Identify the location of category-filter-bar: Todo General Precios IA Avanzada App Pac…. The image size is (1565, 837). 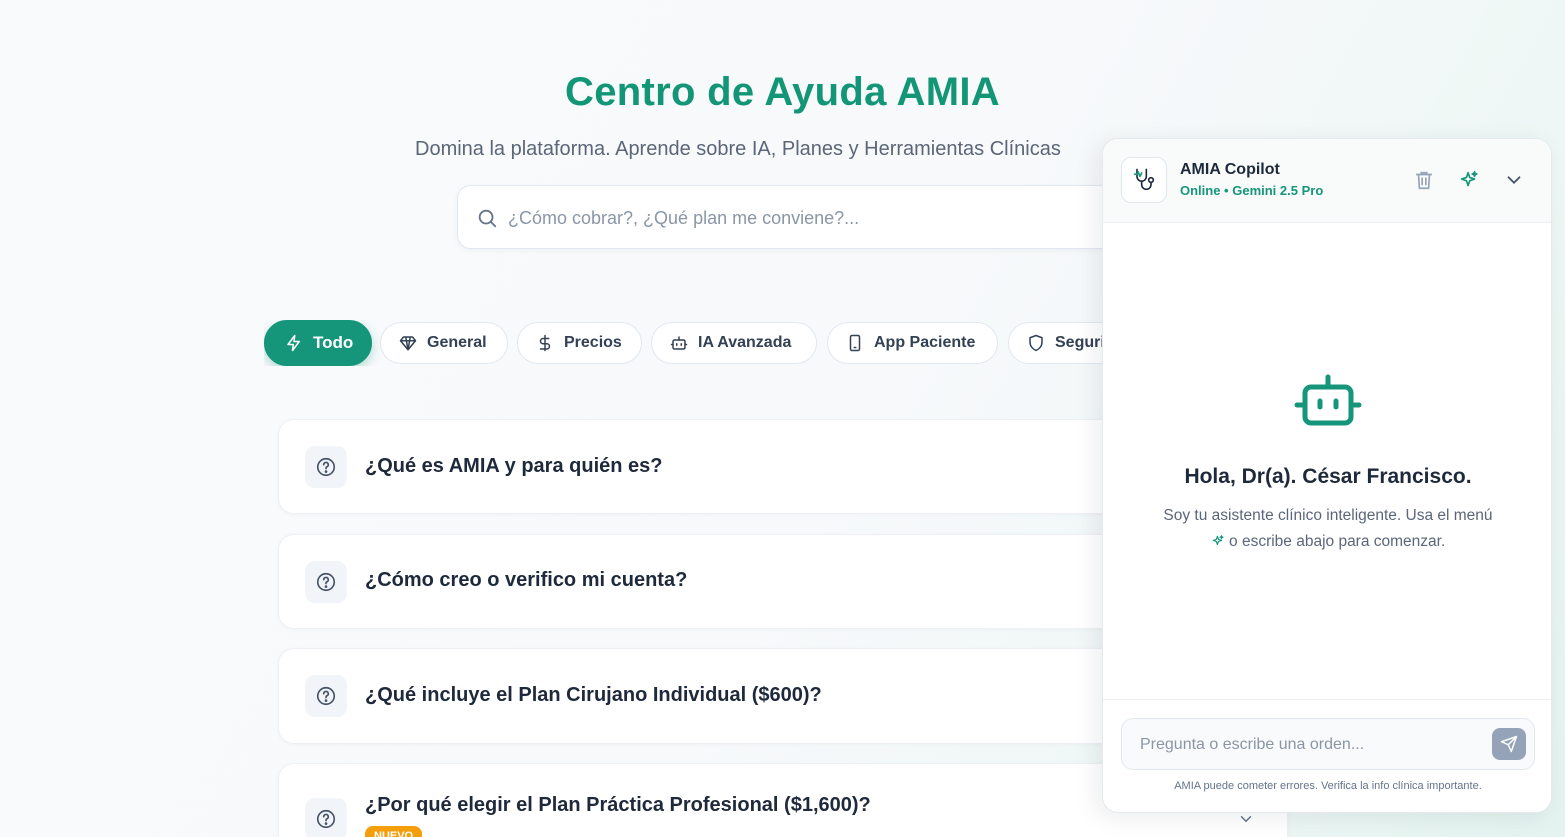
(686, 343).